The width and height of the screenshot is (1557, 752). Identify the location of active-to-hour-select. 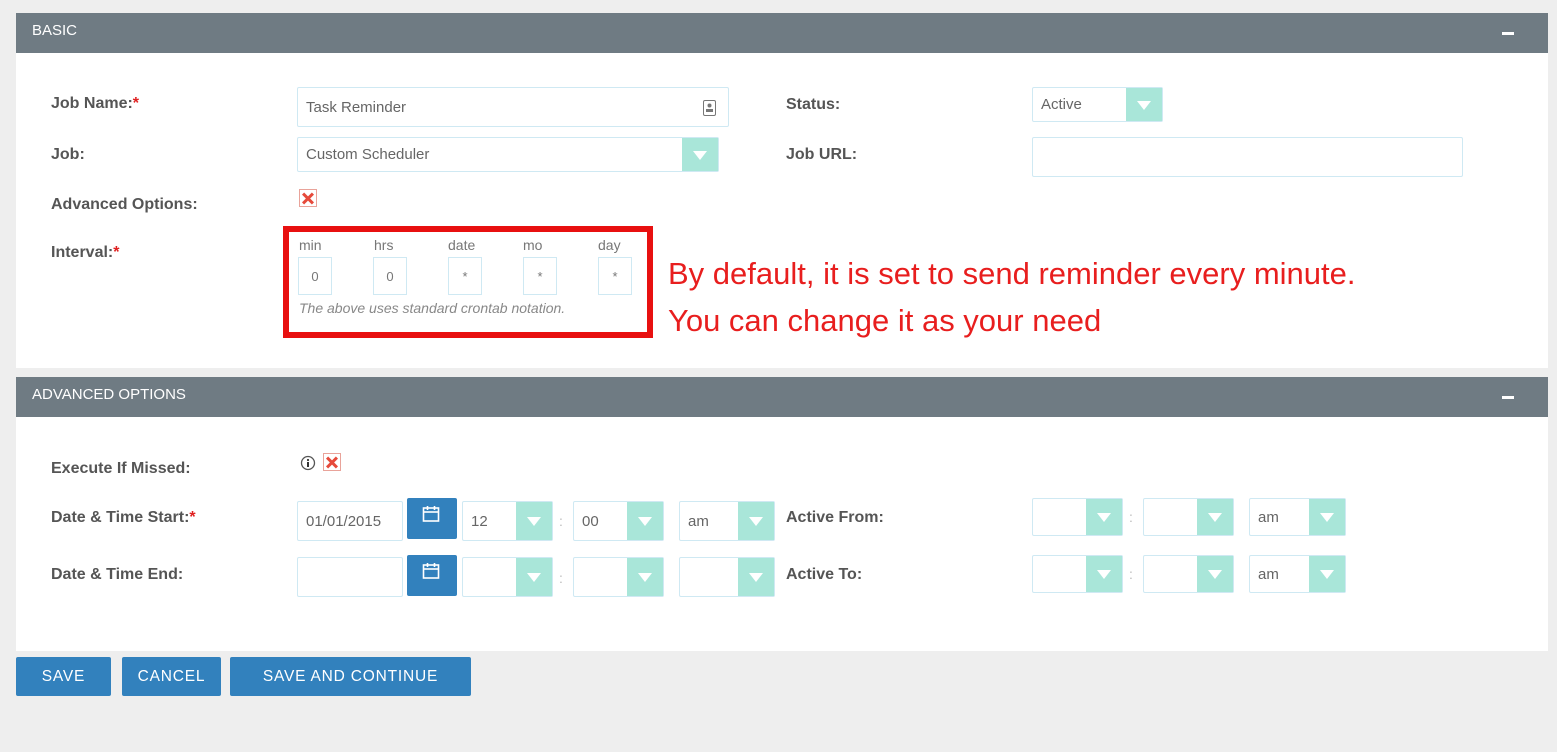
(1077, 574).